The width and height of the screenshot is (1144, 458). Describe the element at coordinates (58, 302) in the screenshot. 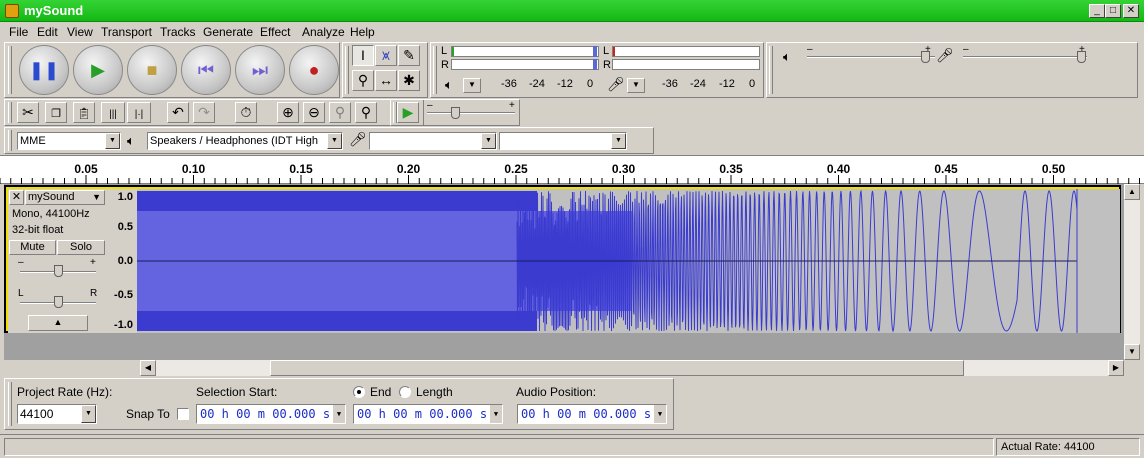

I see `pan-thumb` at that location.